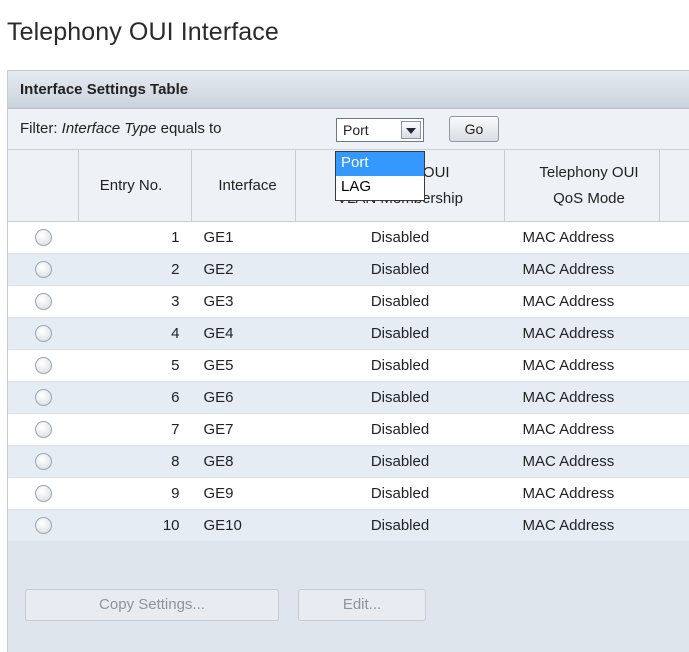  I want to click on page-title: Telephony OUI Interface, so click(143, 32).